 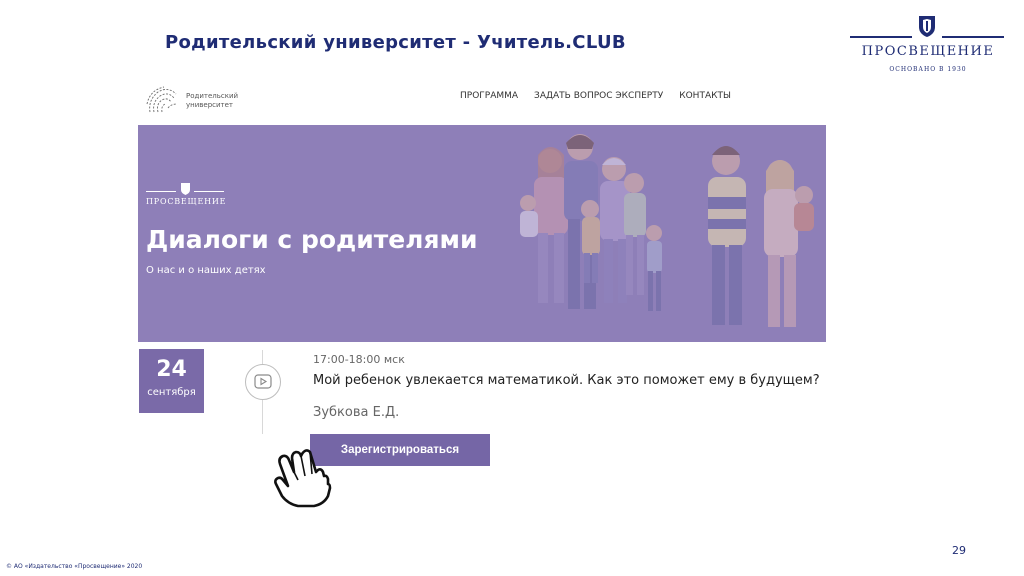 What do you see at coordinates (212, 96) in the screenshot?
I see `site-logo-line1: Родительский` at bounding box center [212, 96].